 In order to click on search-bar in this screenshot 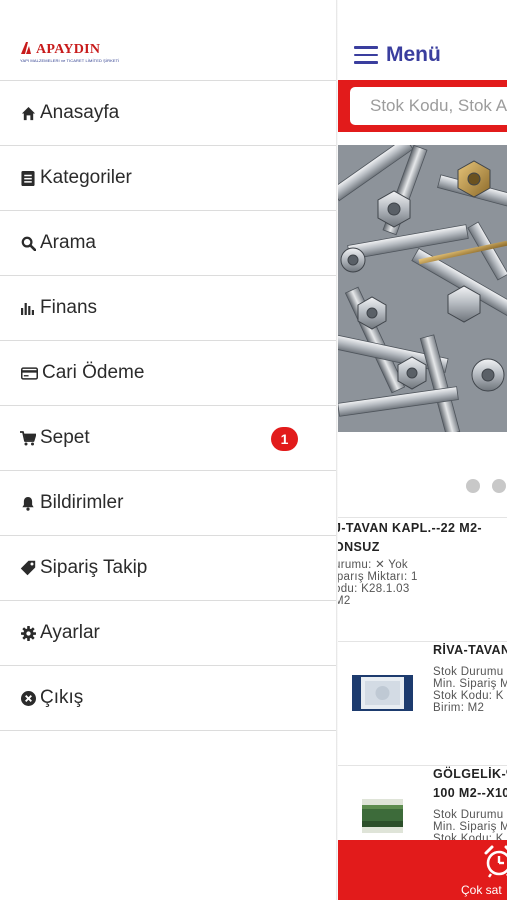, I will do `click(422, 106)`.